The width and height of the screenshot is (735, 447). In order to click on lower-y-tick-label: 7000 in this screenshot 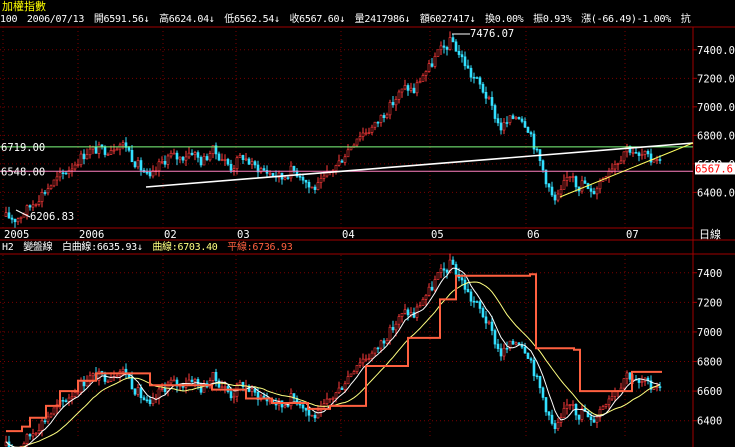, I will do `click(709, 333)`.